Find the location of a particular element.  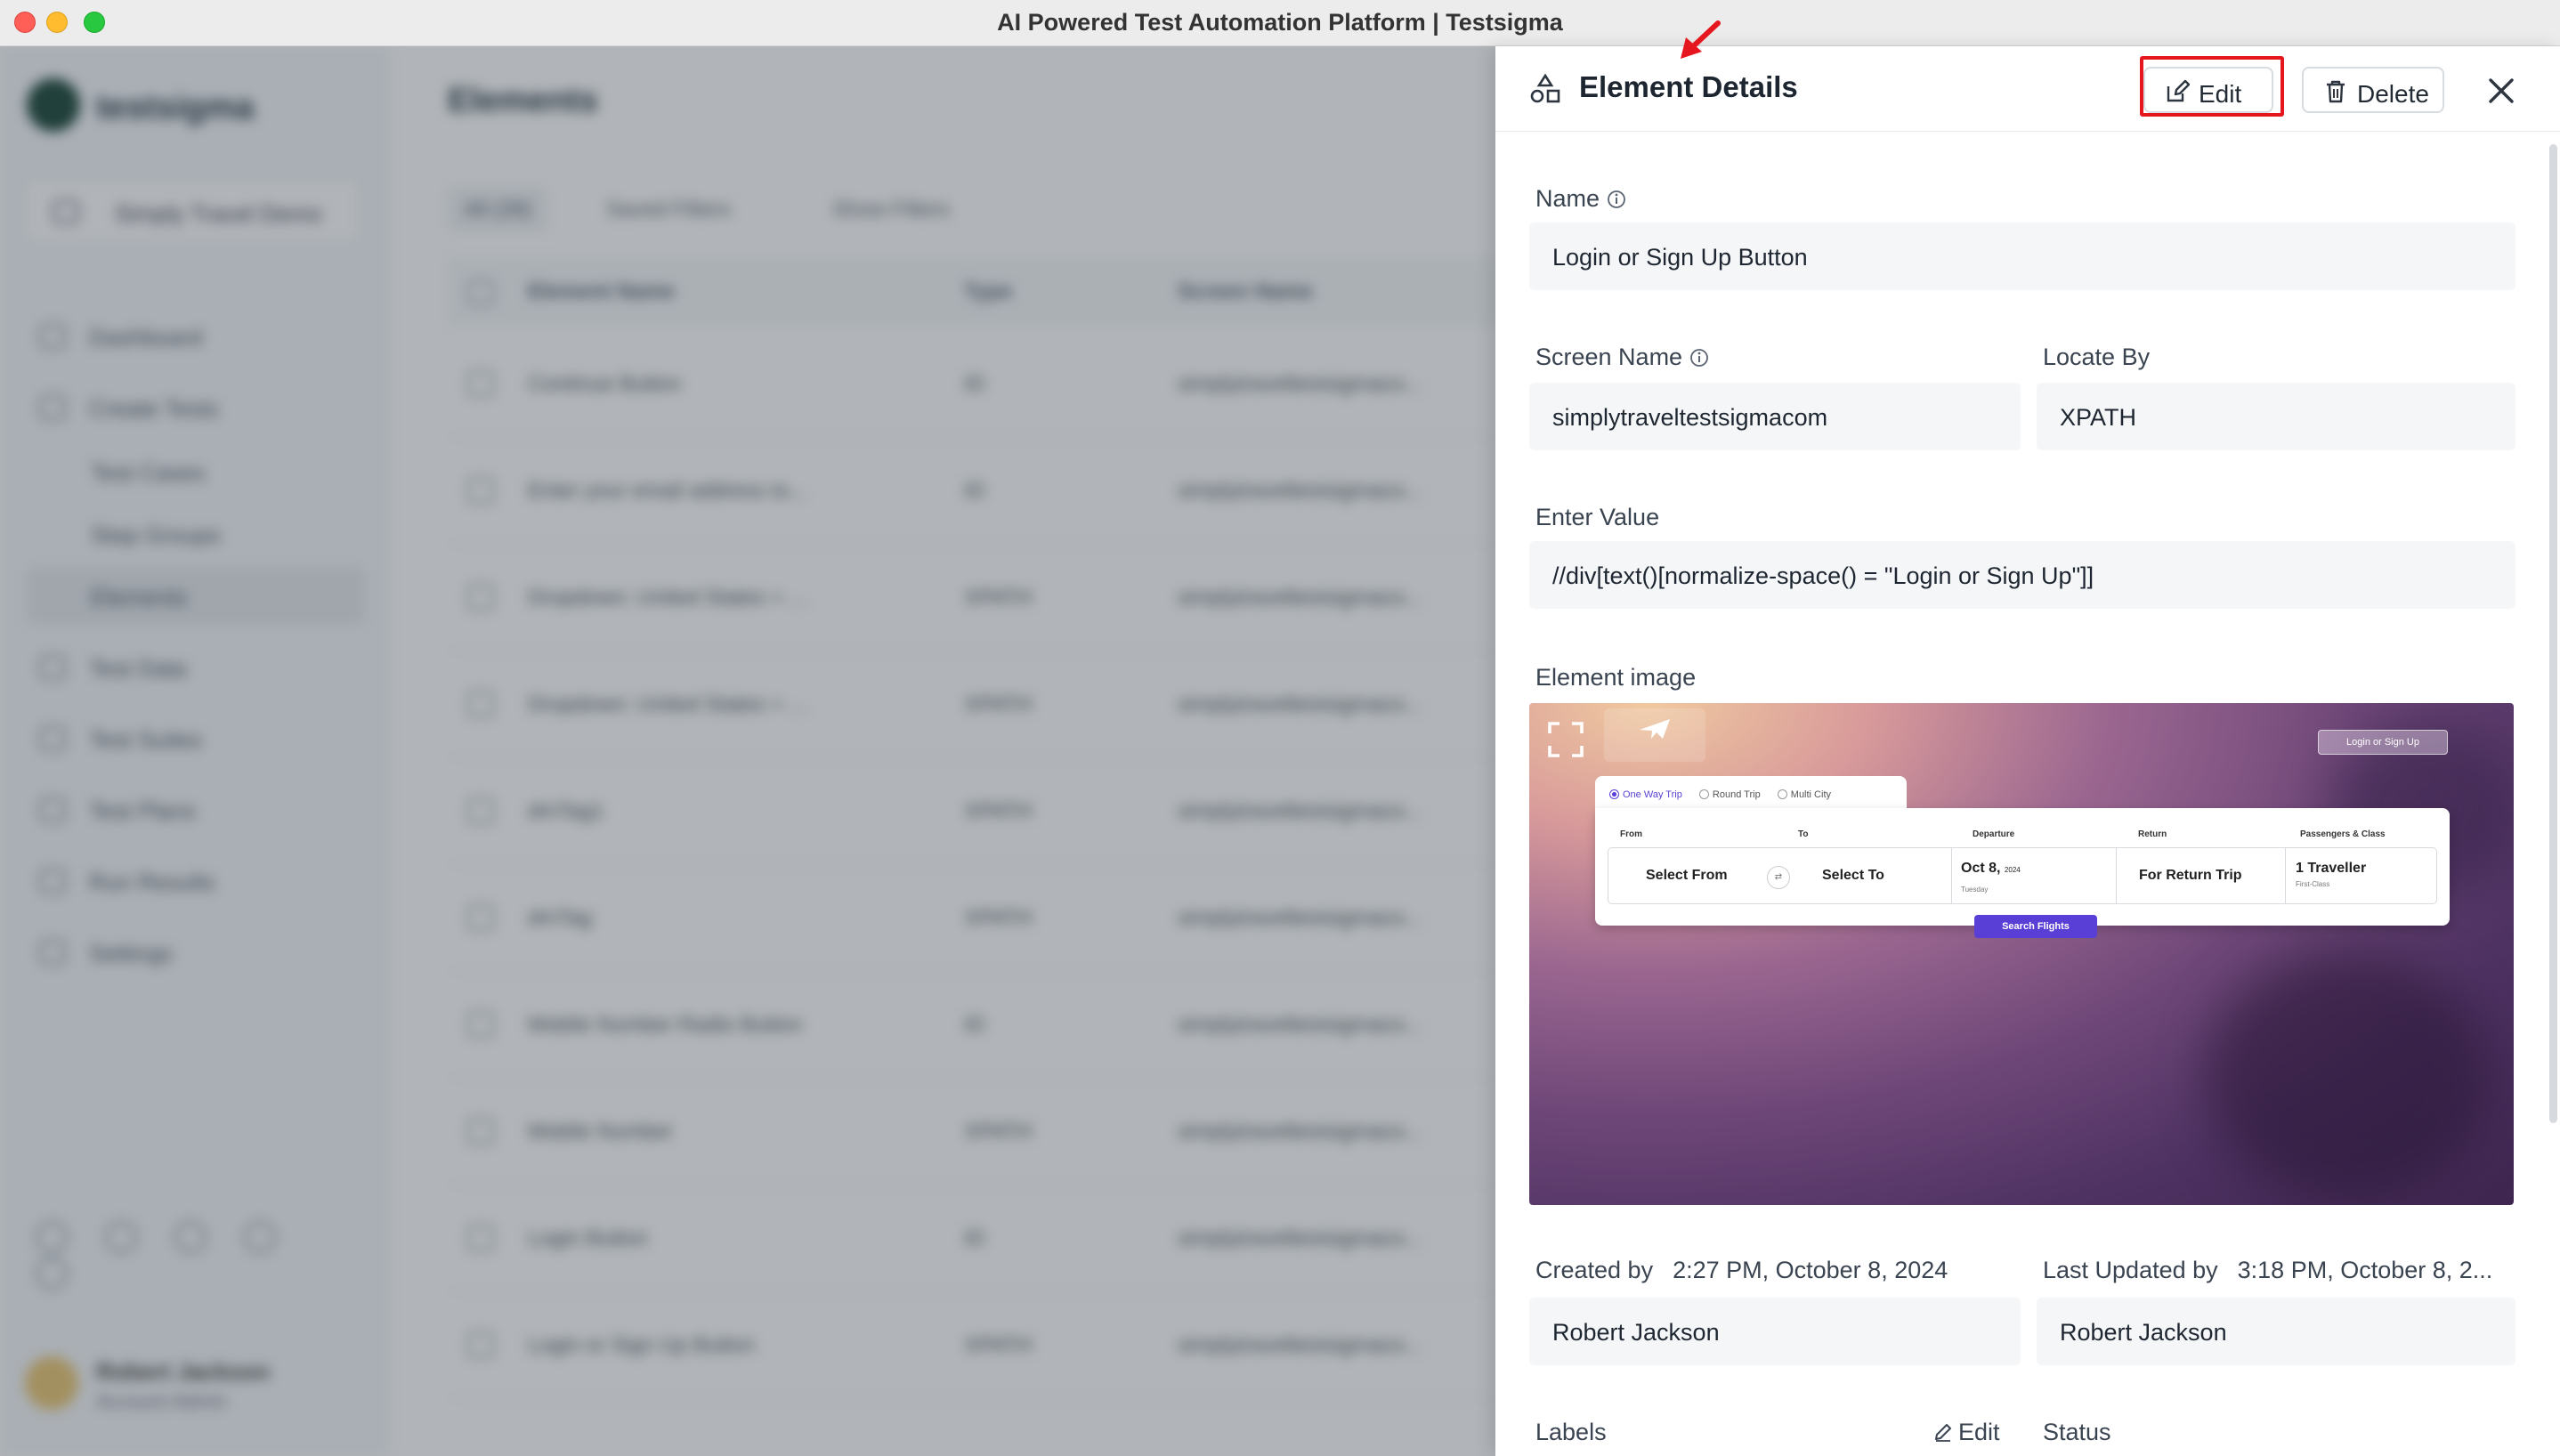

close-panel-button is located at coordinates (2501, 91).